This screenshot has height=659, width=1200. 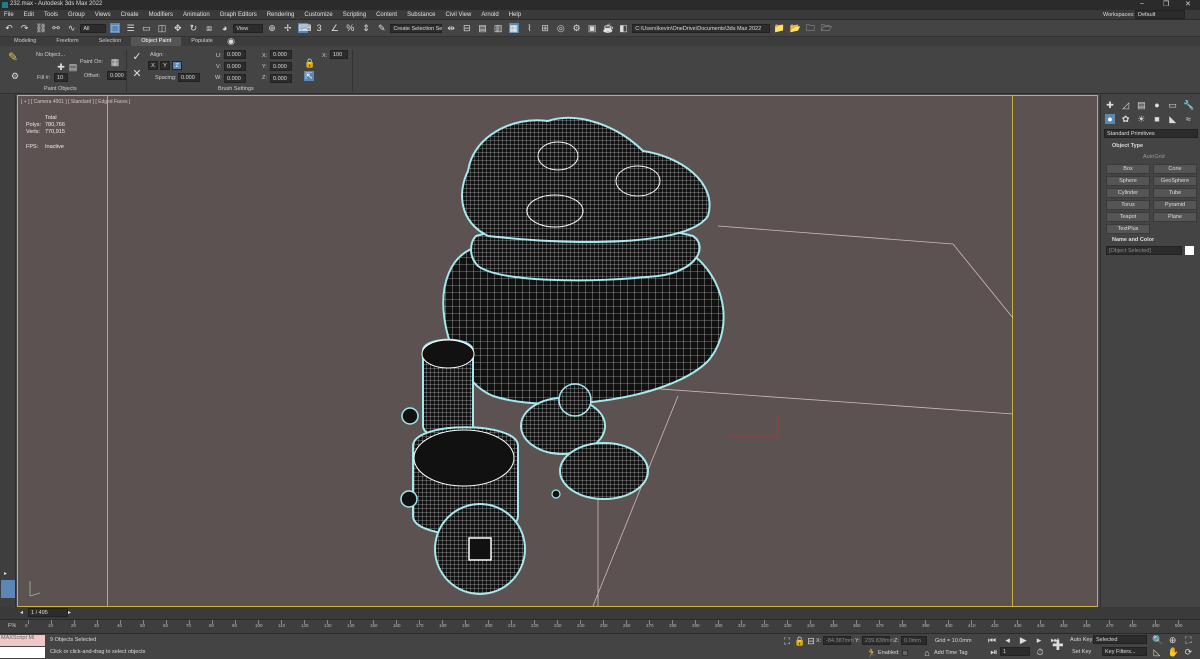 What do you see at coordinates (905, 653) in the screenshot?
I see `enabled-checkbox` at bounding box center [905, 653].